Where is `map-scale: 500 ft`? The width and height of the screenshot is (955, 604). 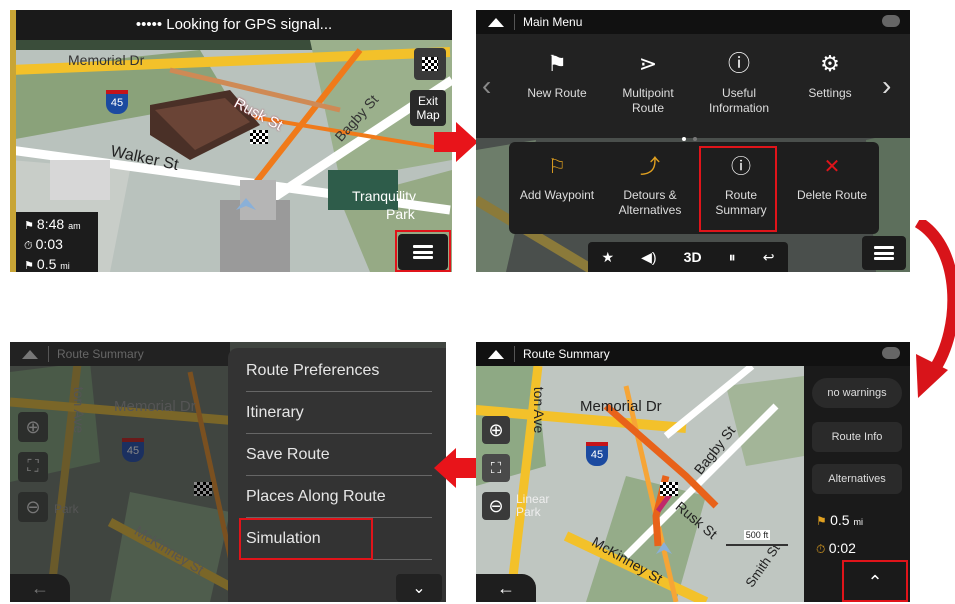
map-scale: 500 ft is located at coordinates (757, 538).